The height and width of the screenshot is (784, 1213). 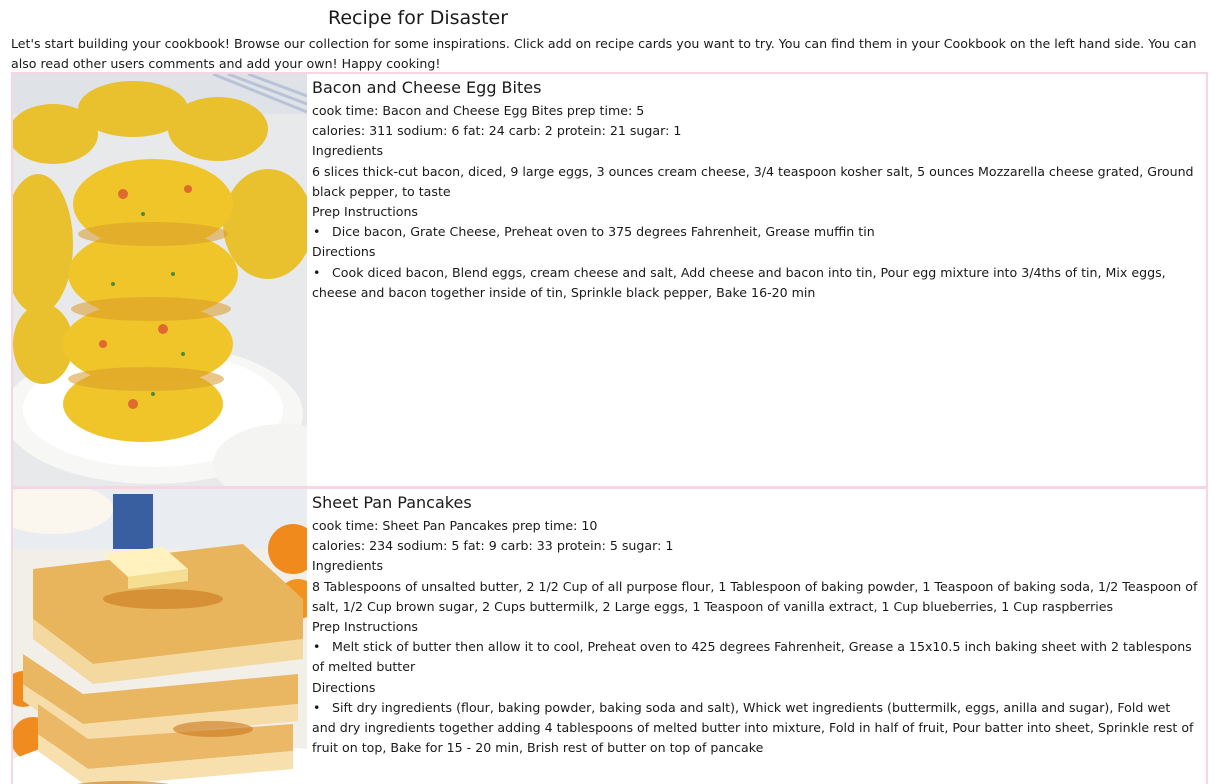 What do you see at coordinates (427, 87) in the screenshot?
I see `recipe-title: Bacon and Cheese Egg Bites` at bounding box center [427, 87].